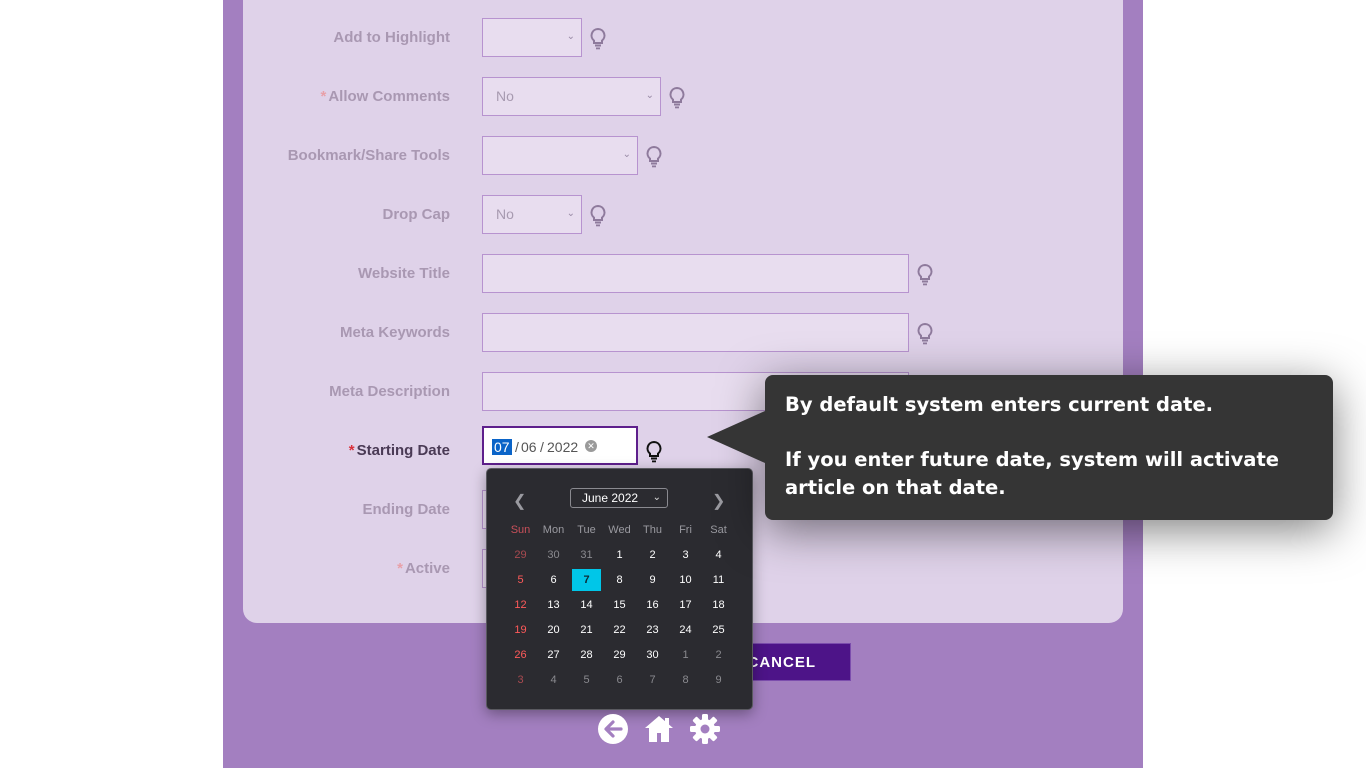  Describe the element at coordinates (571, 96) in the screenshot. I see `allow-comments-select: No ⌄` at that location.